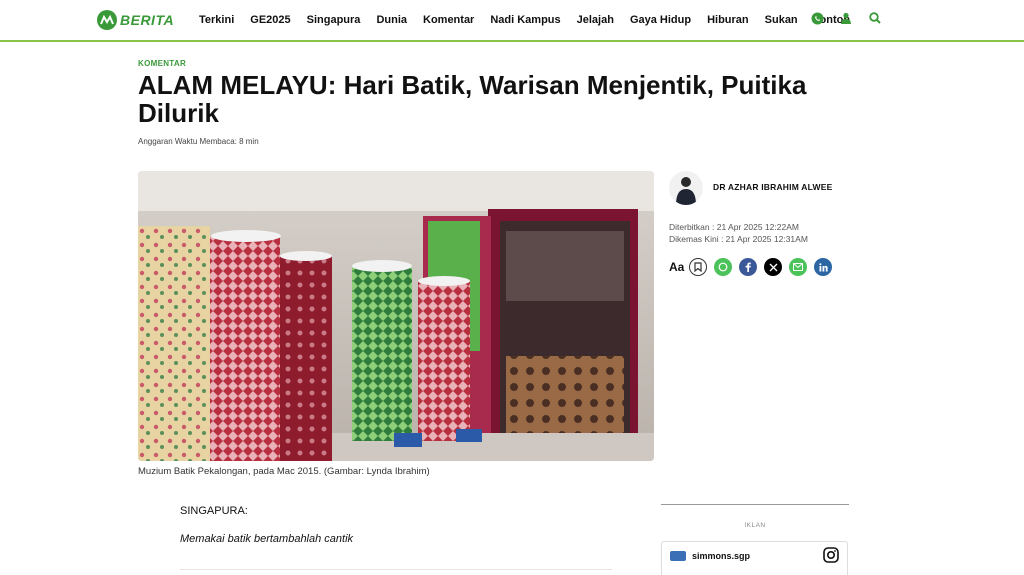 This screenshot has width=1024, height=575. What do you see at coordinates (853, 18) in the screenshot?
I see `header-icons` at bounding box center [853, 18].